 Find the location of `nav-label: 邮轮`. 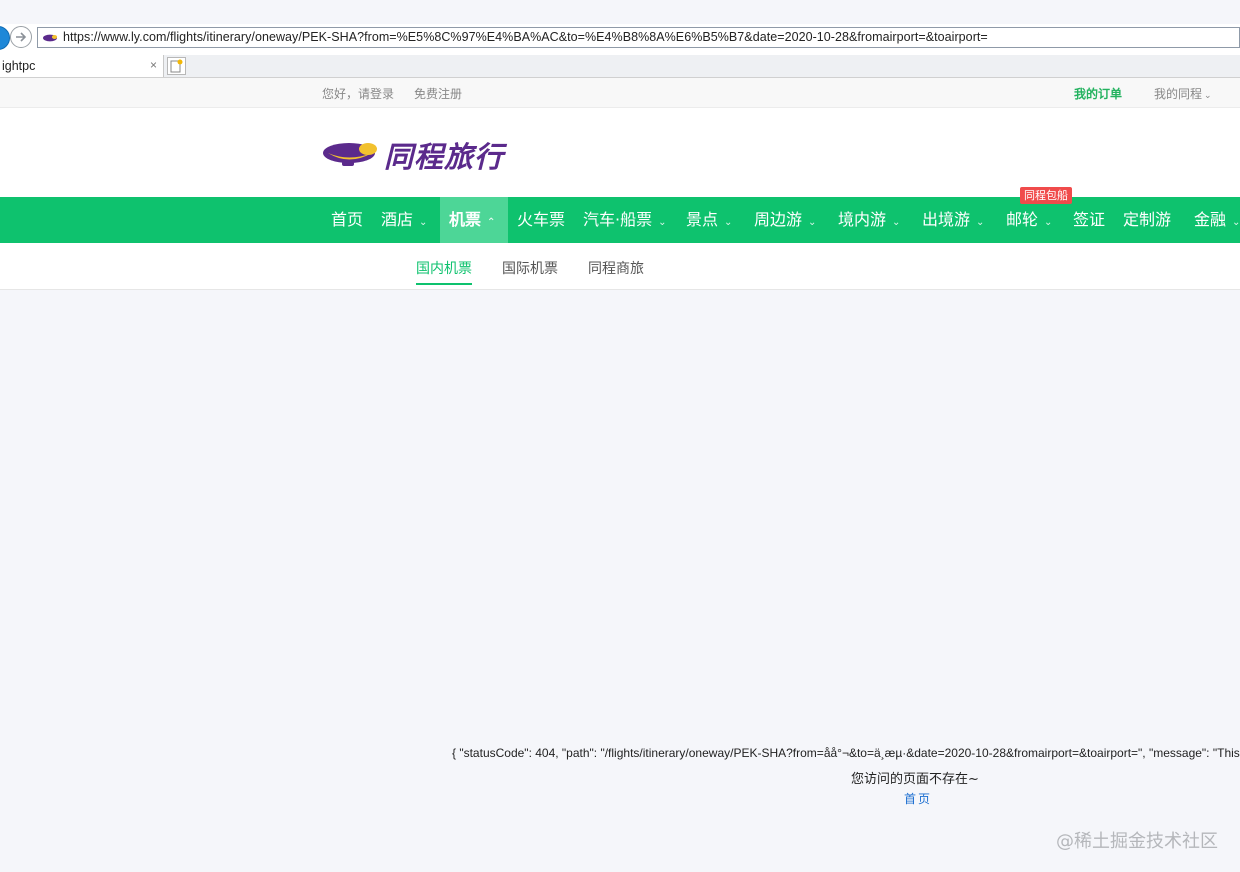

nav-label: 邮轮 is located at coordinates (1022, 219).